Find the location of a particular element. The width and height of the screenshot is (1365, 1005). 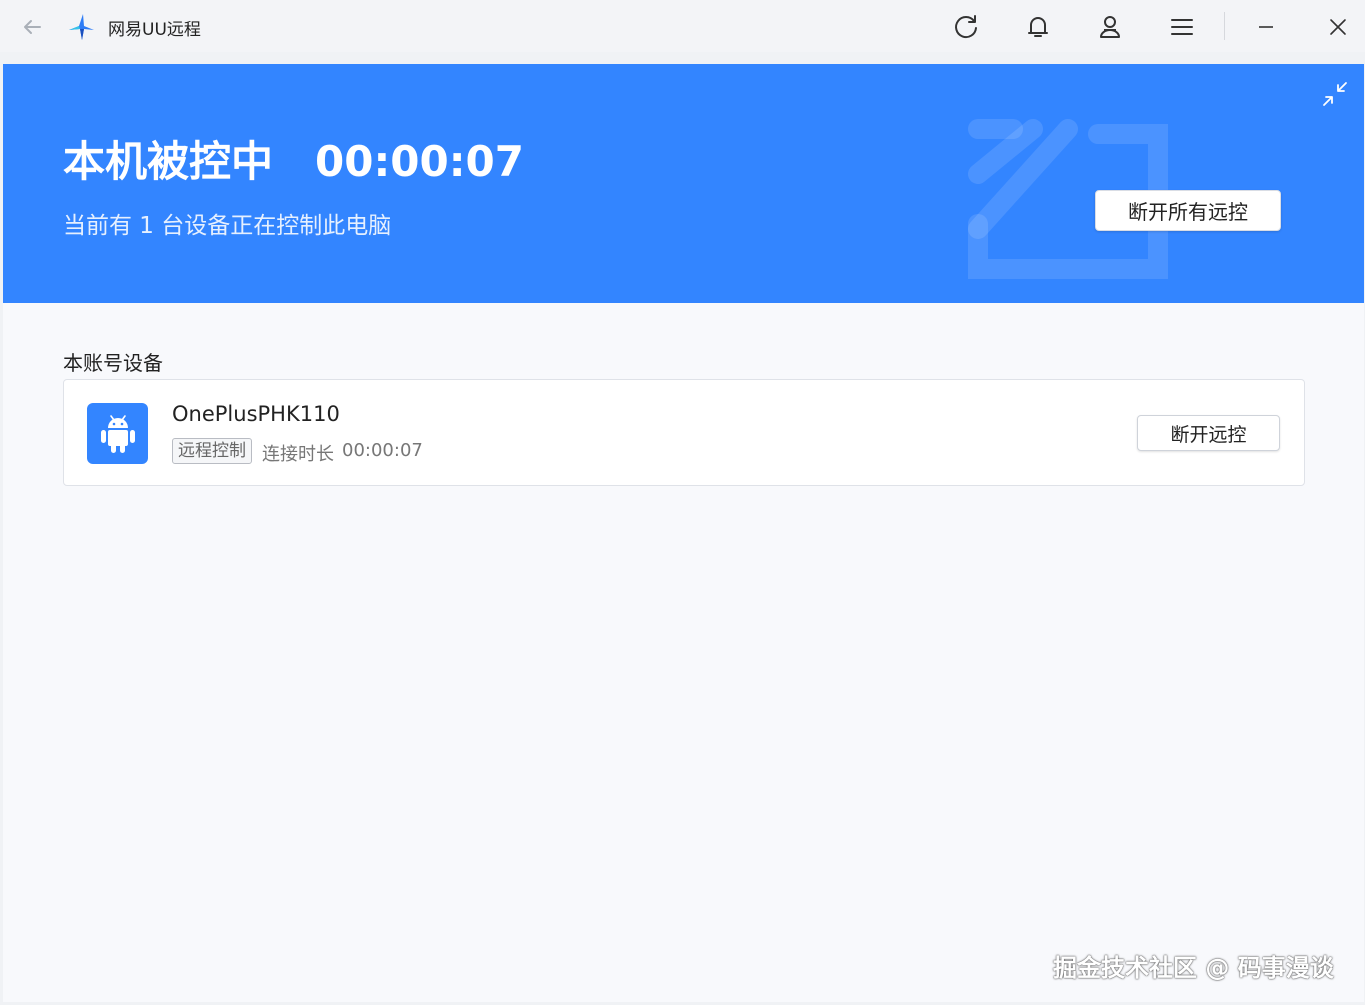

android-icon is located at coordinates (117, 433).